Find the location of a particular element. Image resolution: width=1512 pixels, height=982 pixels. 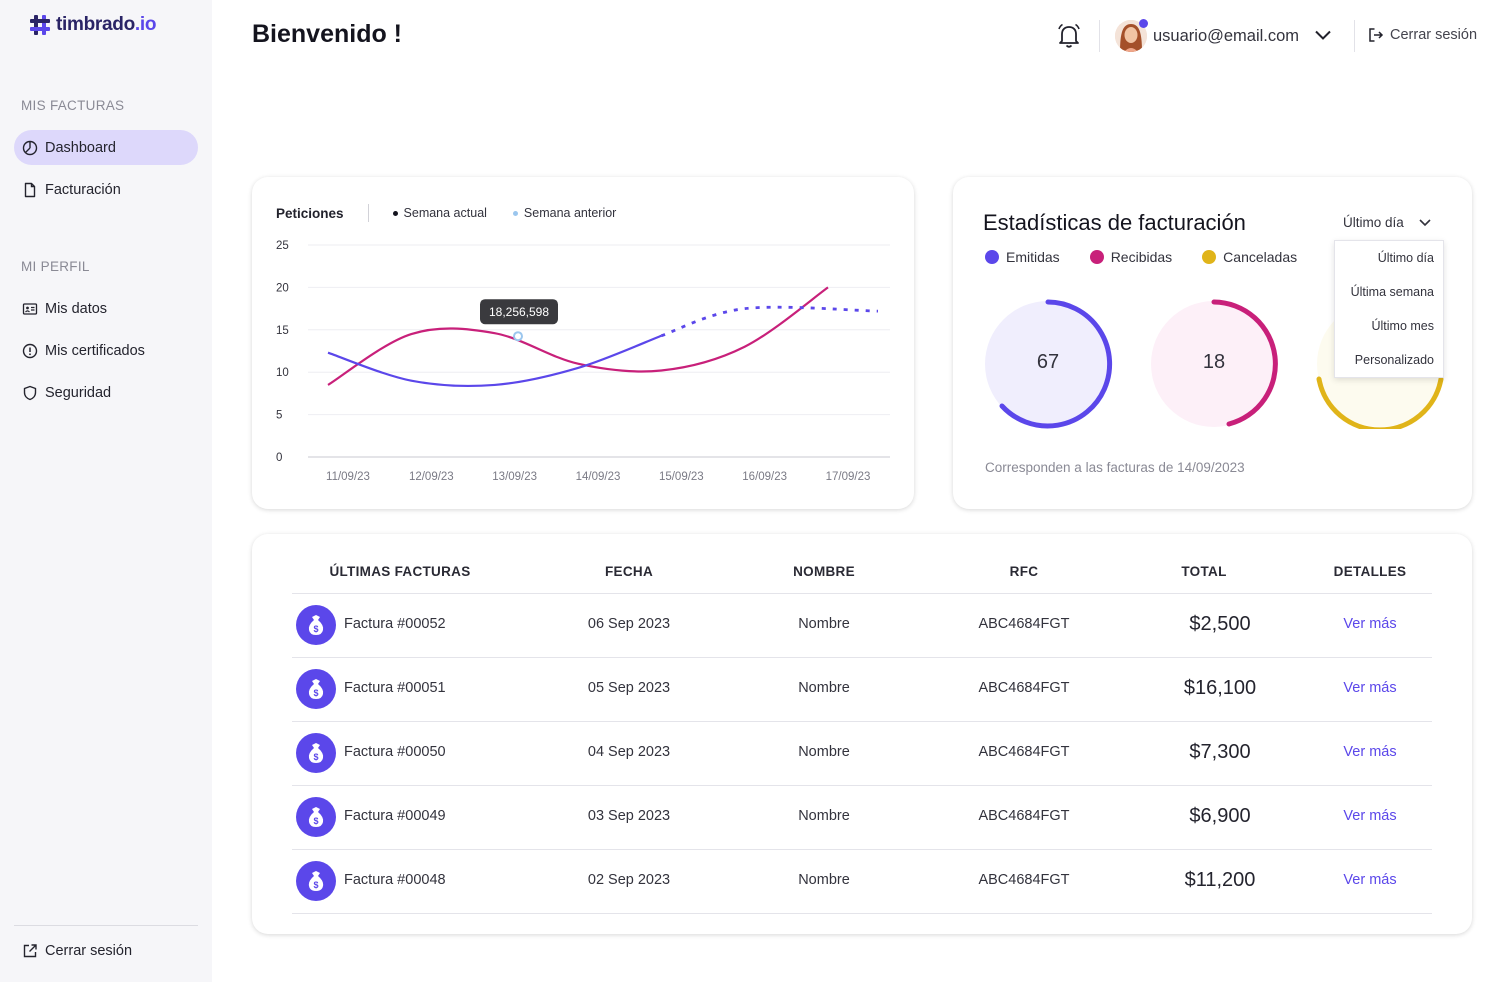

column-header-rfc: RFC is located at coordinates (1024, 571).